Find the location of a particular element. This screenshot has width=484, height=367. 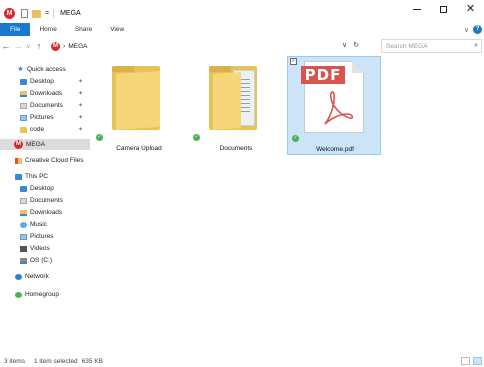

sidebar-item-label: Homegroup is located at coordinates (42, 294).